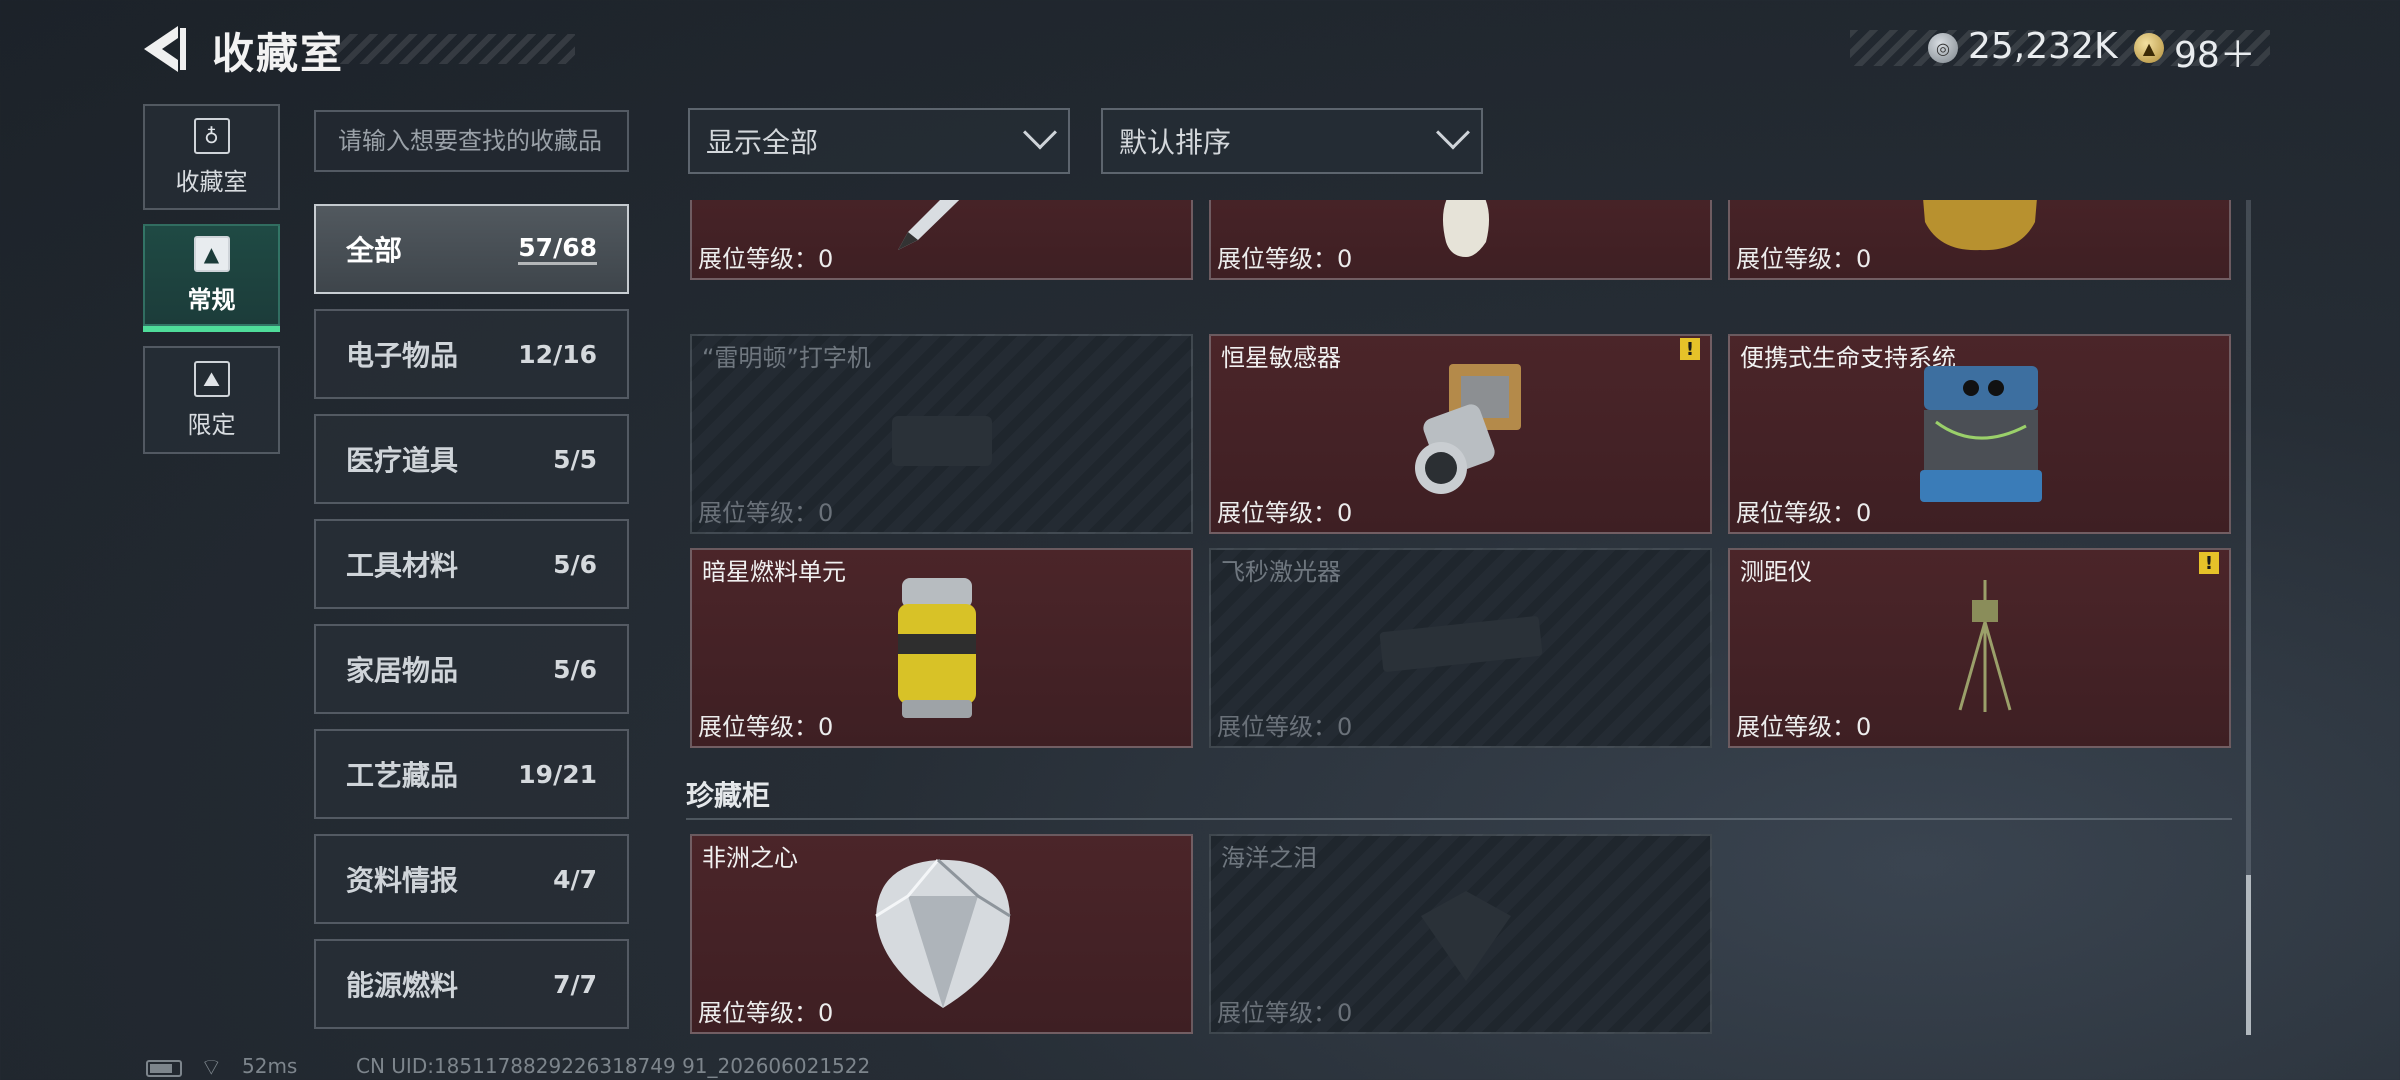 The width and height of the screenshot is (2400, 1080). I want to click on category-electronics: 电子物品 12/16, so click(471, 354).